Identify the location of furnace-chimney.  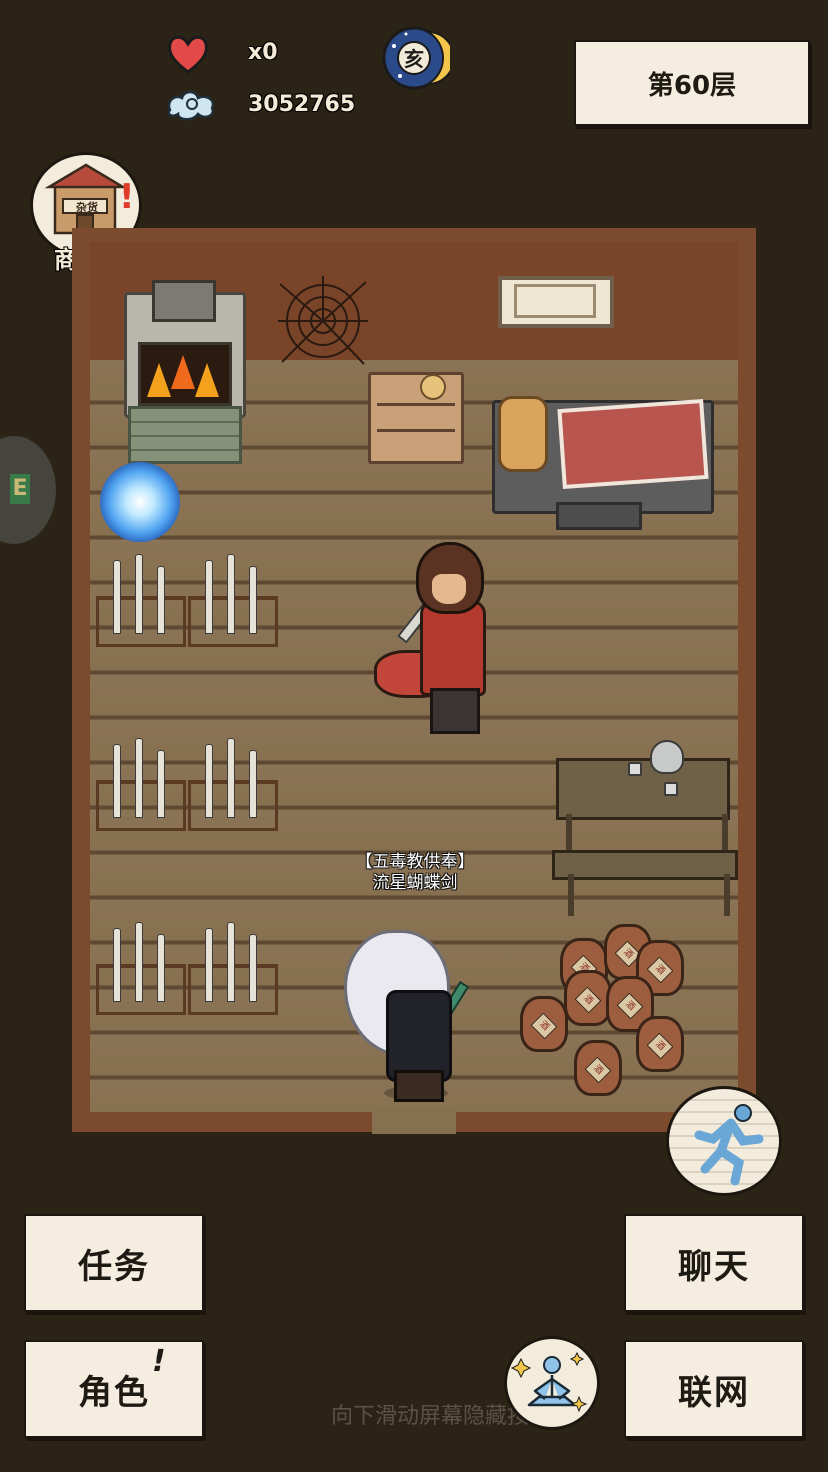
(184, 301).